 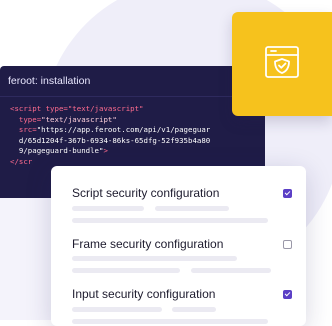 What do you see at coordinates (61, 150) in the screenshot?
I see `code-value: 9/pageguard-bundle"` at bounding box center [61, 150].